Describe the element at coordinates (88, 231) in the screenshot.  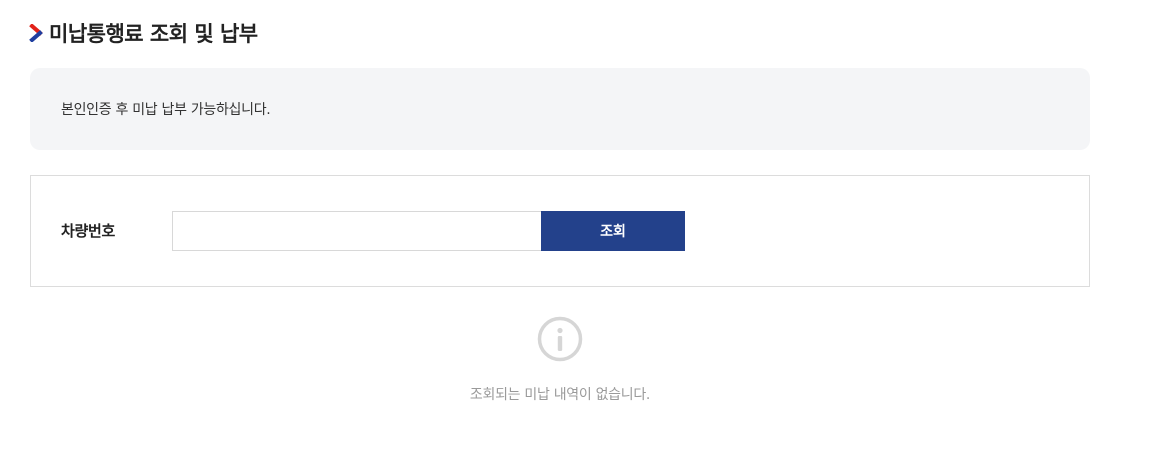
I see `vehicle-number-label: 차량번호` at that location.